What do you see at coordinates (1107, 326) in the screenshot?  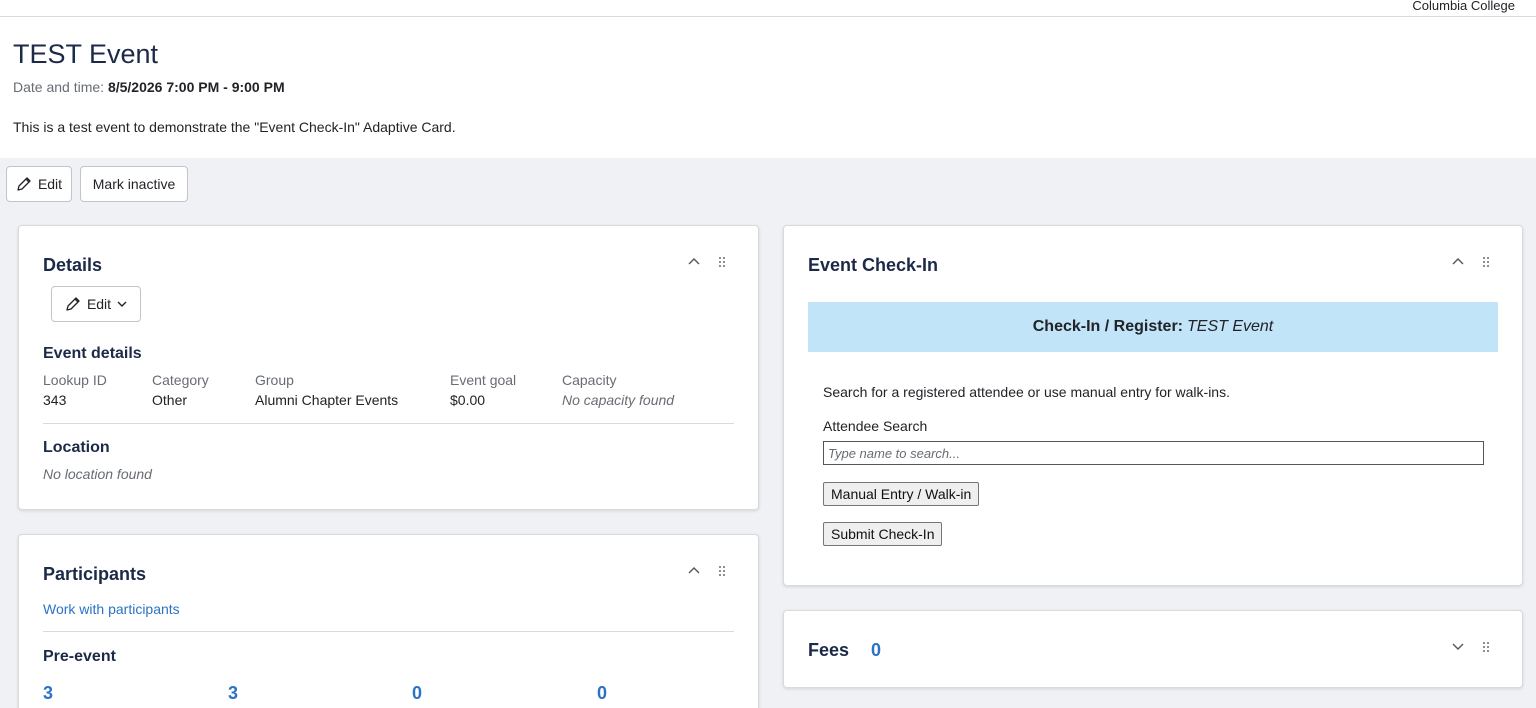 I see `banner-label: Check-In / Register:` at bounding box center [1107, 326].